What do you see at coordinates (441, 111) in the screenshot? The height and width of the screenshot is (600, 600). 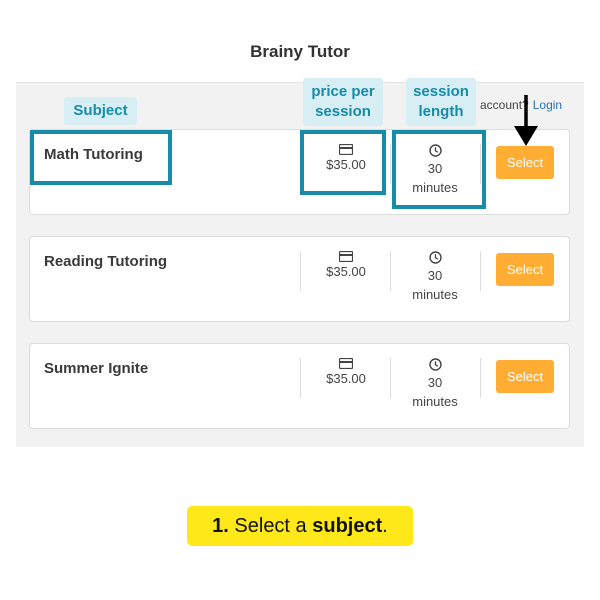 I see `length-tag-line2: length` at bounding box center [441, 111].